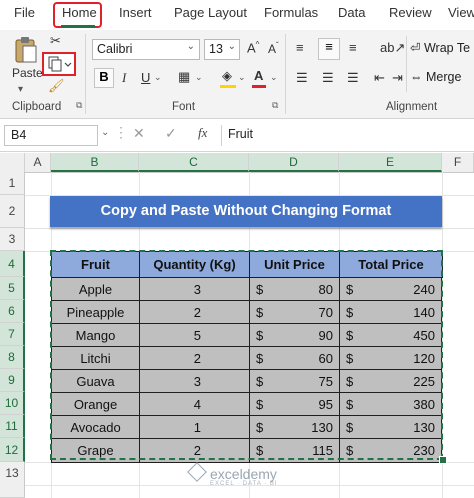 Image resolution: width=474 pixels, height=498 pixels. I want to click on row-header-10: 10, so click(12, 403).